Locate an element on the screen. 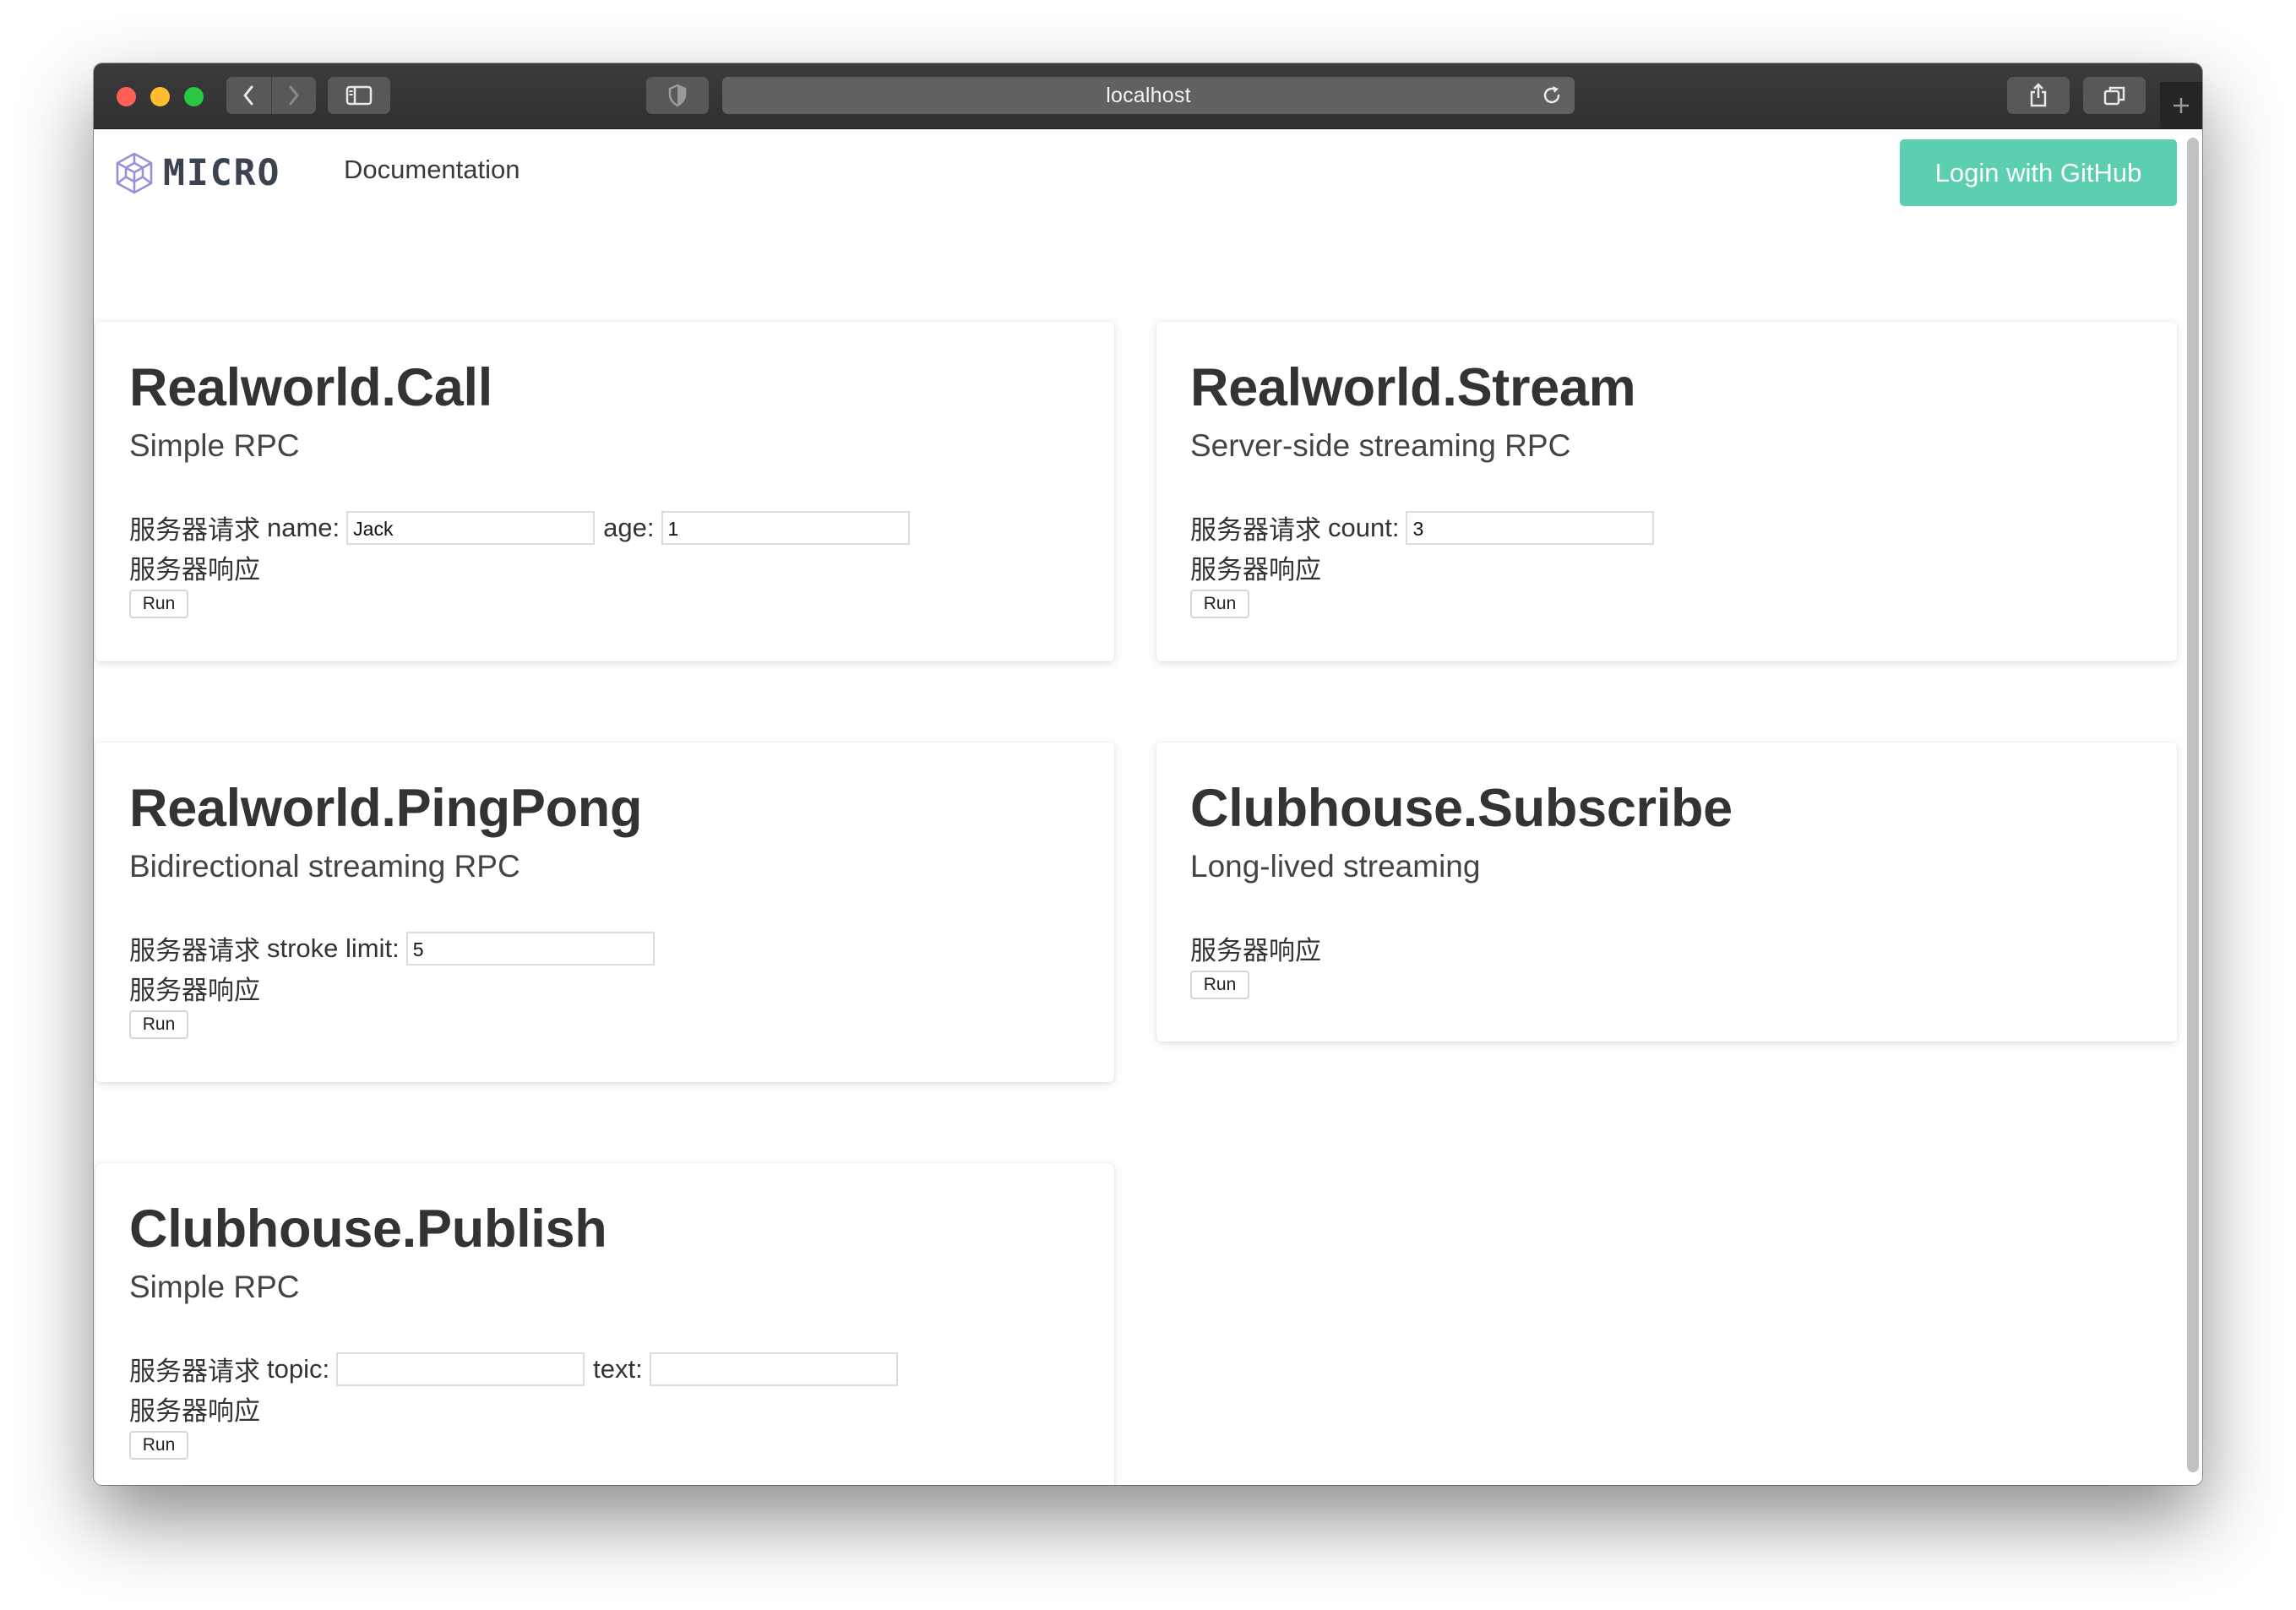 This screenshot has height=1610, width=2296. browser-toolbar: localhost is located at coordinates (1148, 96).